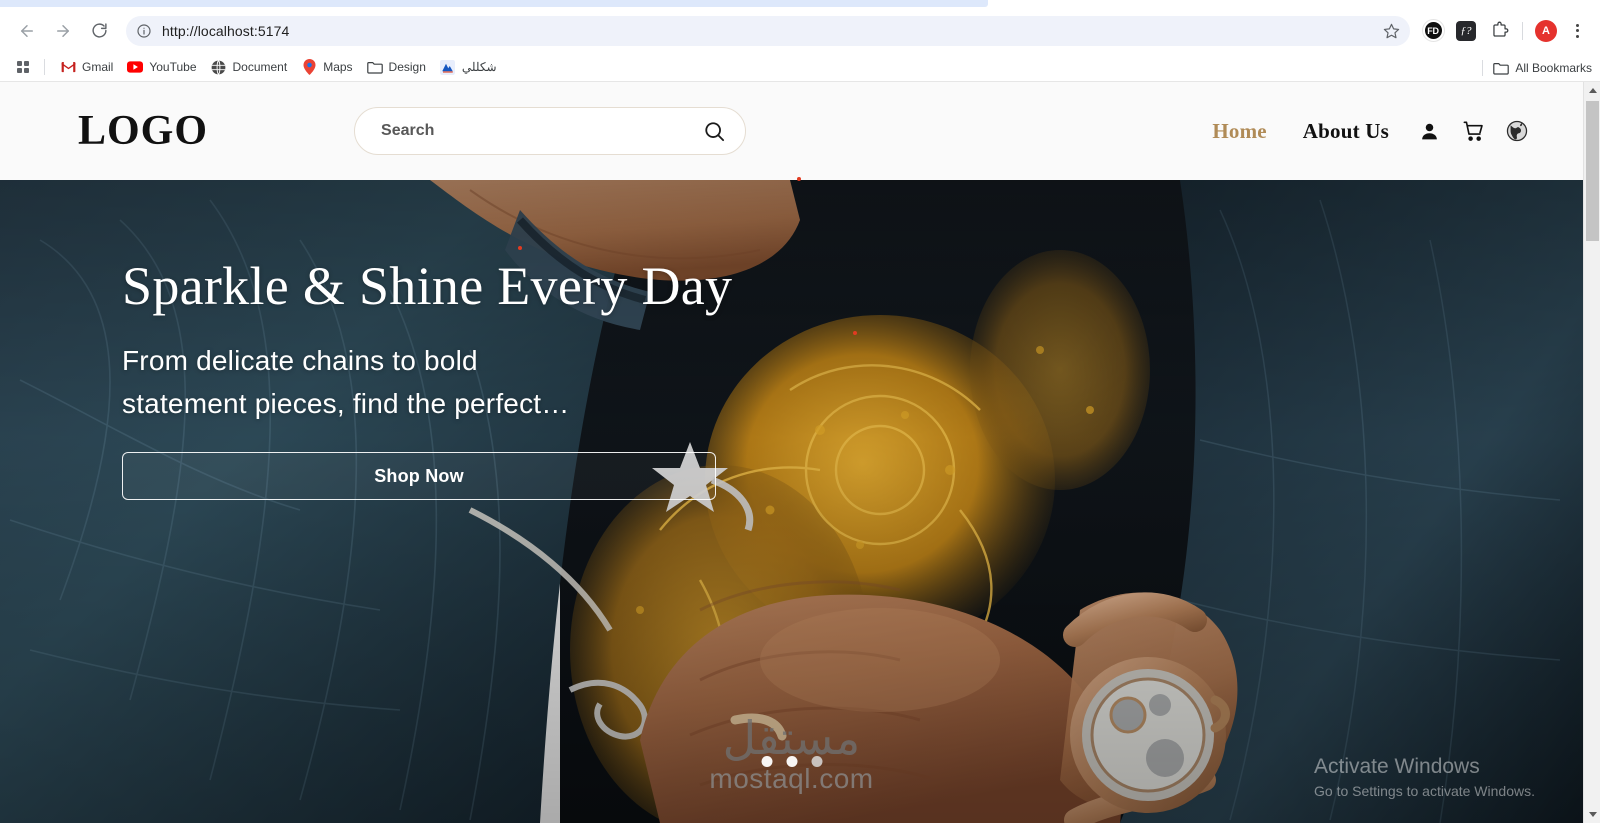  Describe the element at coordinates (309, 67) in the screenshot. I see `map-pin-icon` at that location.